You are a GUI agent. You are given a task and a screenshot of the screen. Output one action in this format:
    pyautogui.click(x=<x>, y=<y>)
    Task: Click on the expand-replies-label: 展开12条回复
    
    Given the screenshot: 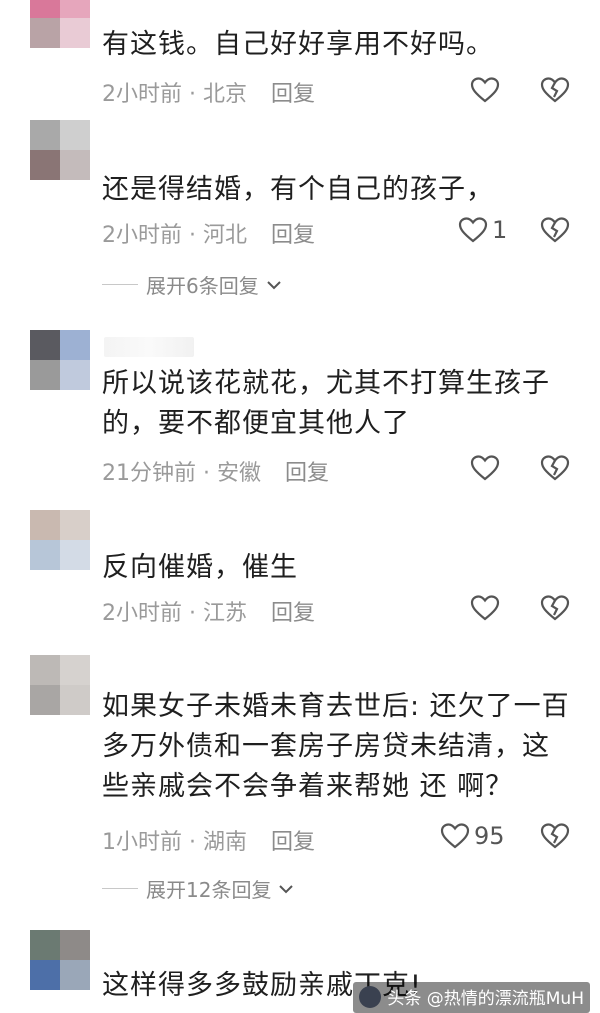 What is the action you would take?
    pyautogui.click(x=209, y=890)
    